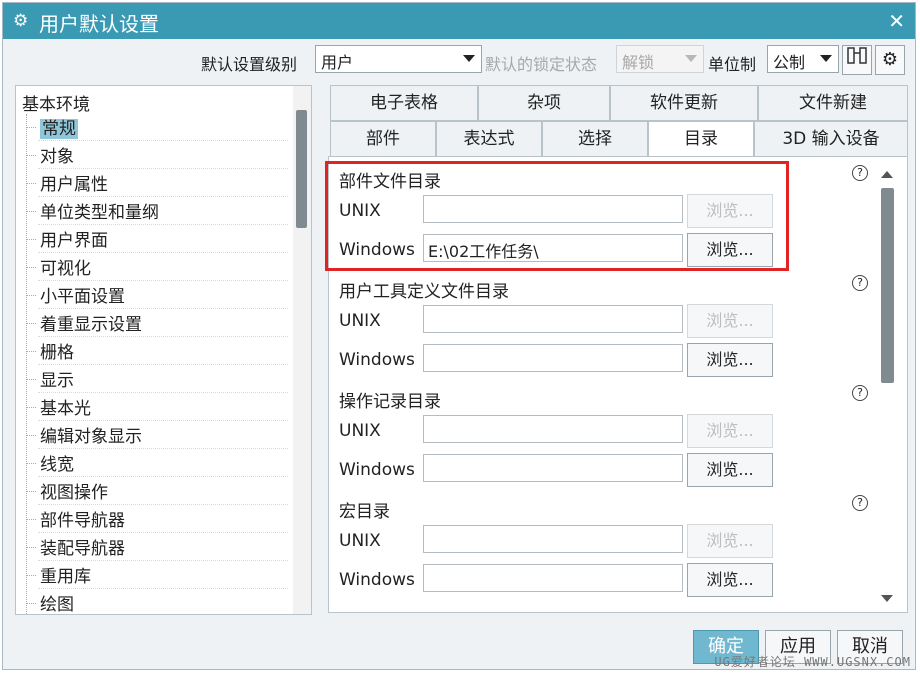  Describe the element at coordinates (157, 323) in the screenshot. I see `tree-item: 着重显示设置` at that location.